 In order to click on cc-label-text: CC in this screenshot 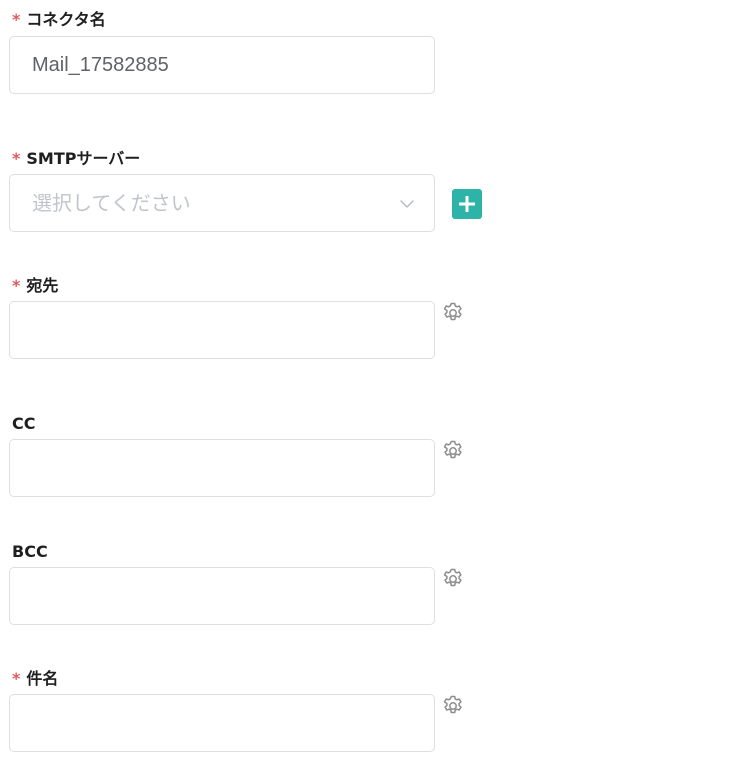, I will do `click(24, 423)`.